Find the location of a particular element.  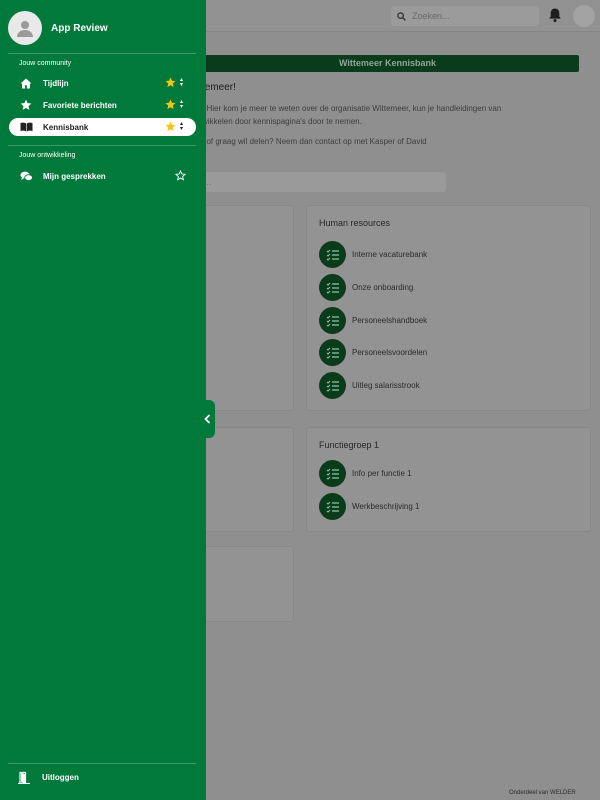

logout-button: Uitloggen is located at coordinates (48, 777).